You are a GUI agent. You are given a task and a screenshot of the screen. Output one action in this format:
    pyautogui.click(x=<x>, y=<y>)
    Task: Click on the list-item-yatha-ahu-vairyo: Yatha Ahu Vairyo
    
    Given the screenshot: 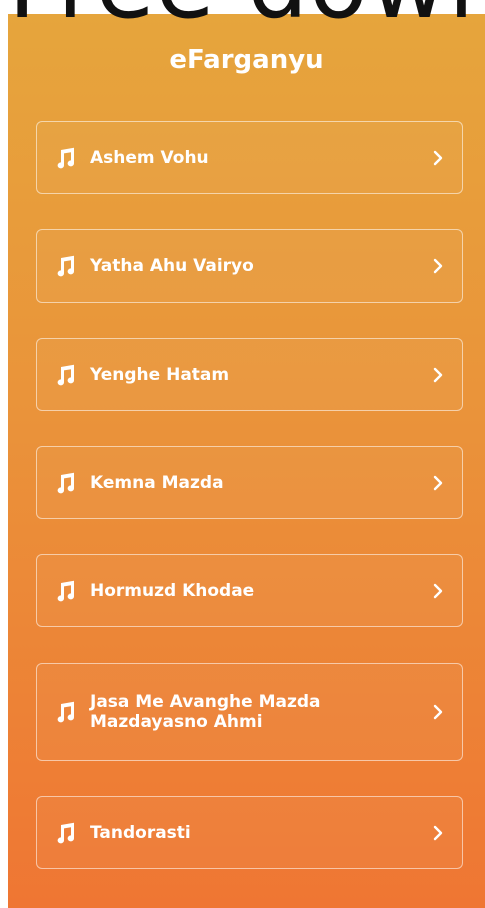 What is the action you would take?
    pyautogui.click(x=249, y=266)
    